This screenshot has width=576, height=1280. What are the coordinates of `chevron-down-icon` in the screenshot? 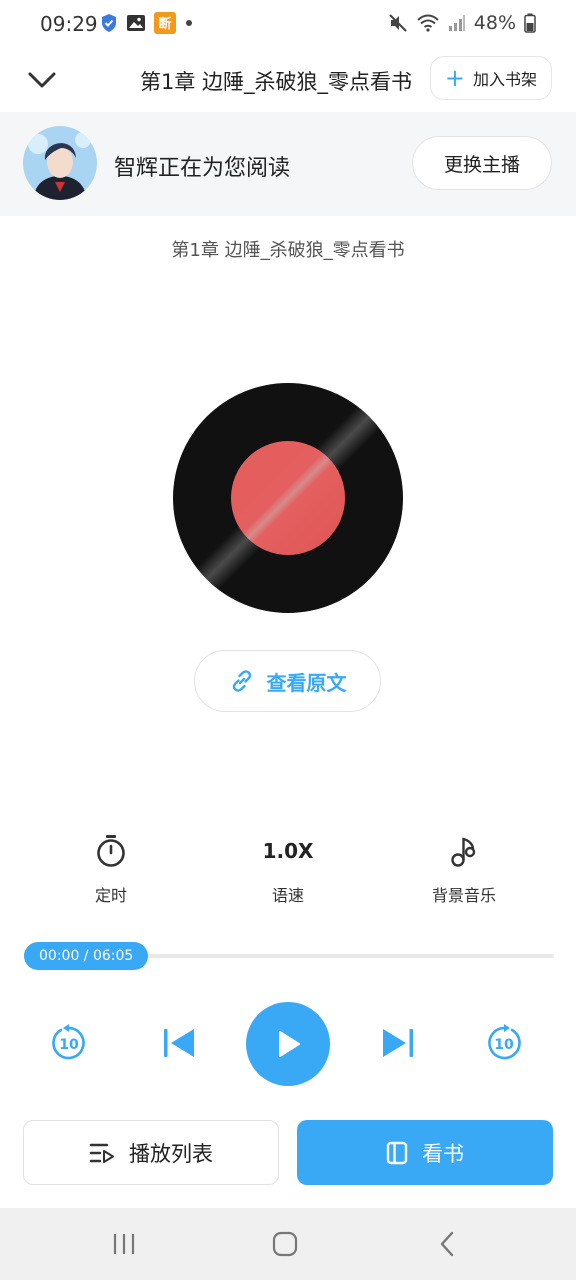 It's located at (42, 80).